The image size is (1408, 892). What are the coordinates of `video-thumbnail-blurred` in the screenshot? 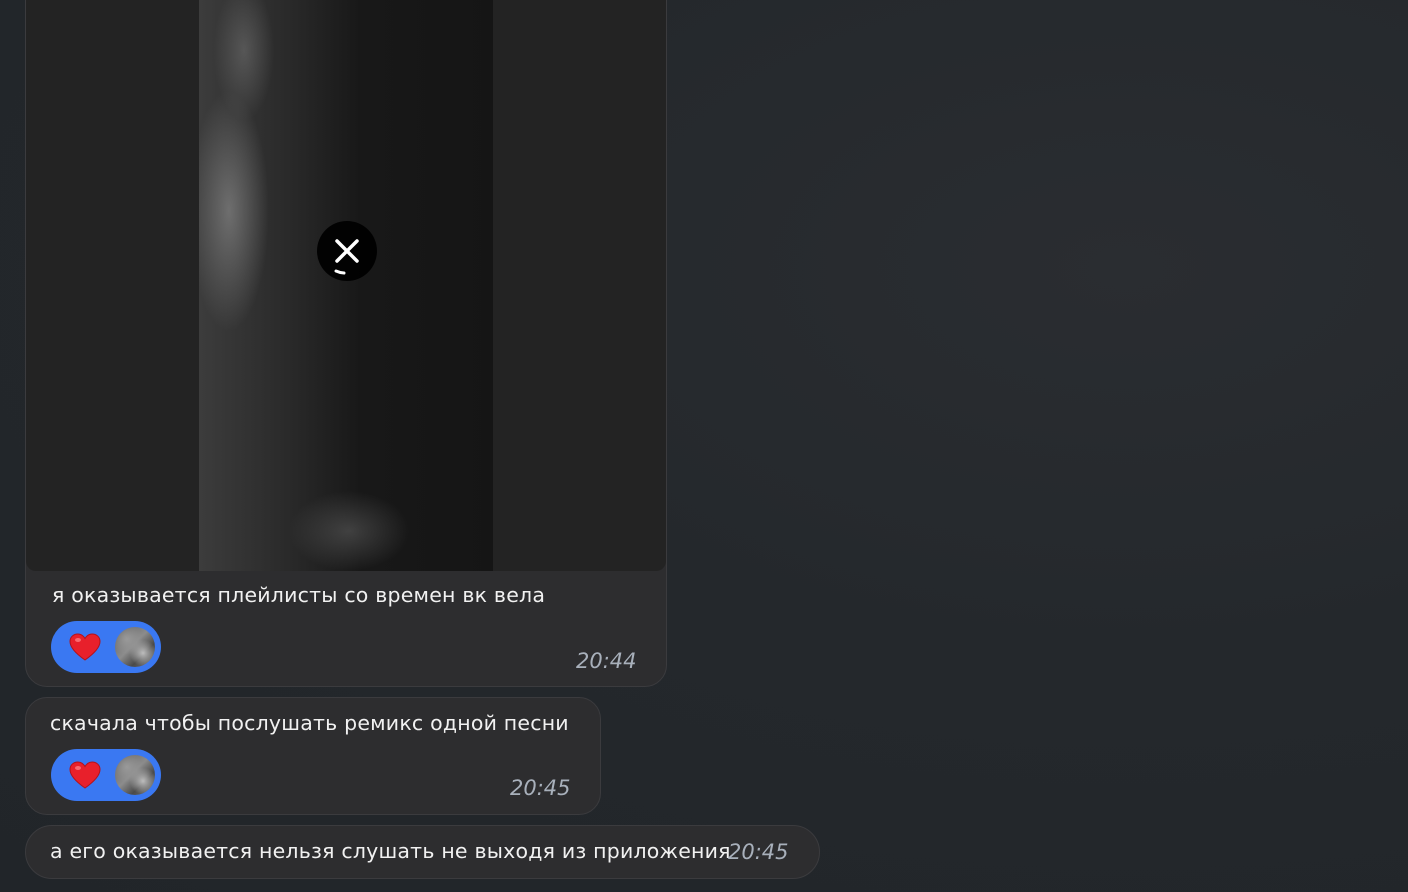 It's located at (346, 285).